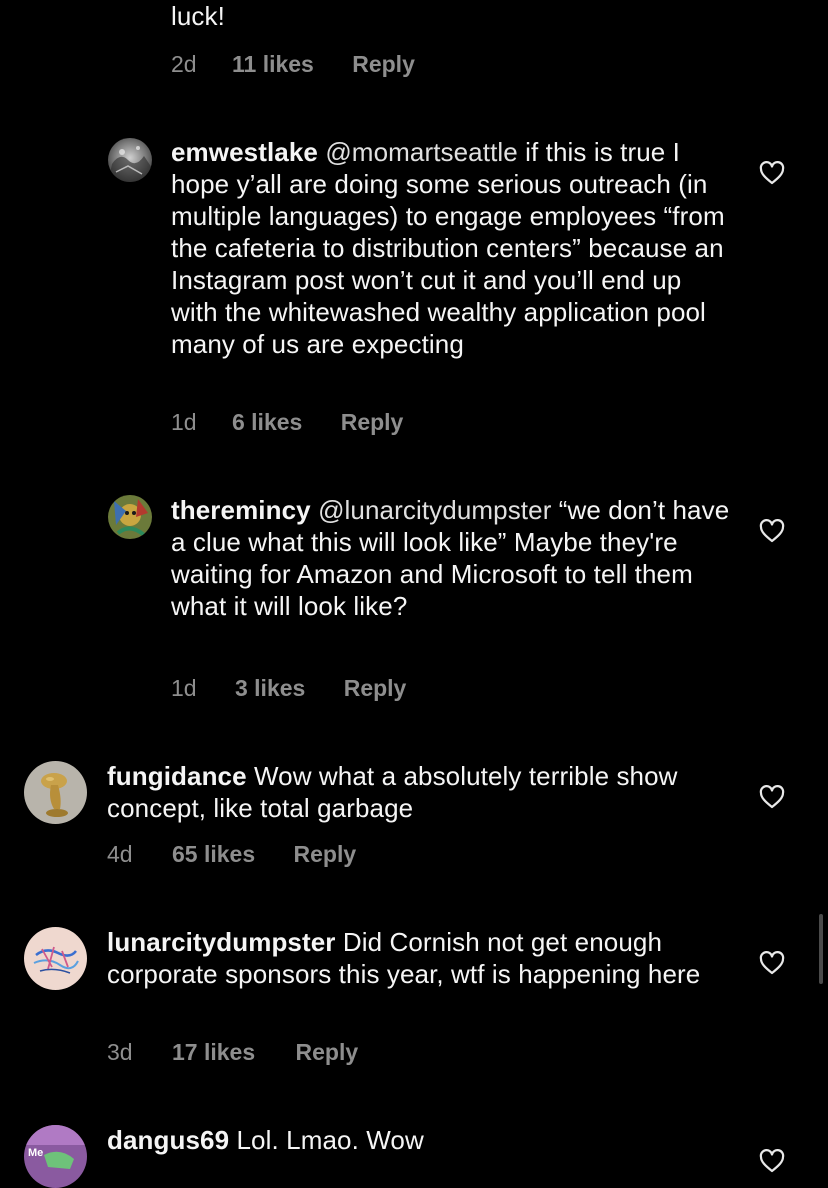 The width and height of the screenshot is (828, 1188). Describe the element at coordinates (35, 1153) in the screenshot. I see `avatar-label: Me` at that location.